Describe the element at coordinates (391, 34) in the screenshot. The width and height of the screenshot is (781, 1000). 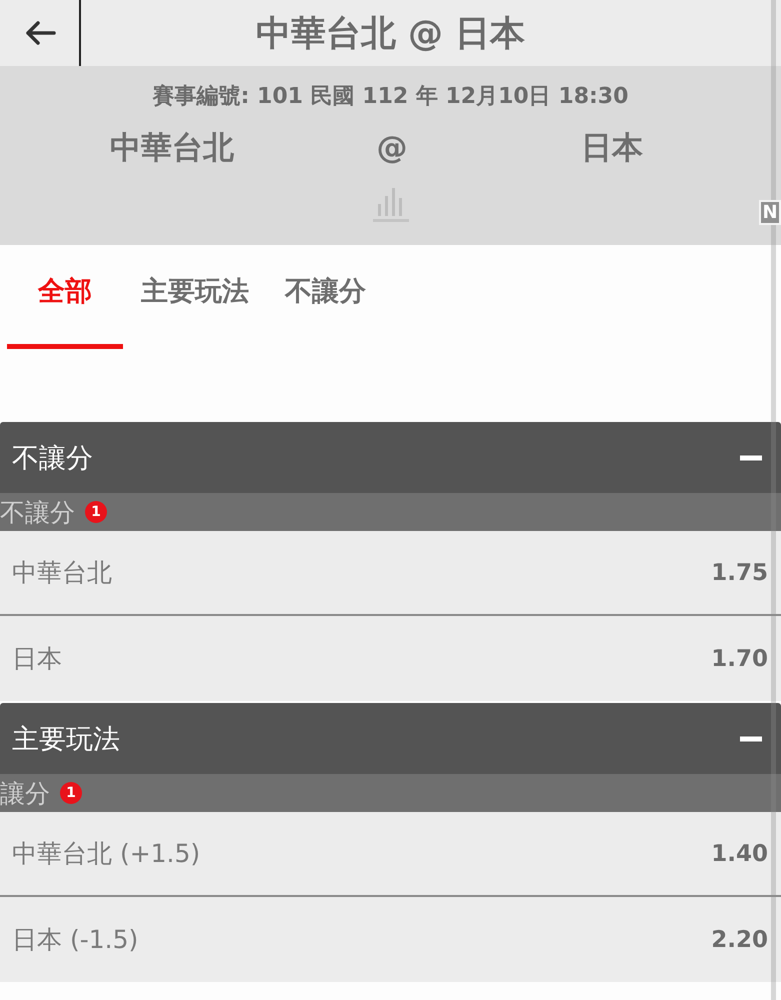
I see `page-title: 中華台北 @ 日本` at that location.